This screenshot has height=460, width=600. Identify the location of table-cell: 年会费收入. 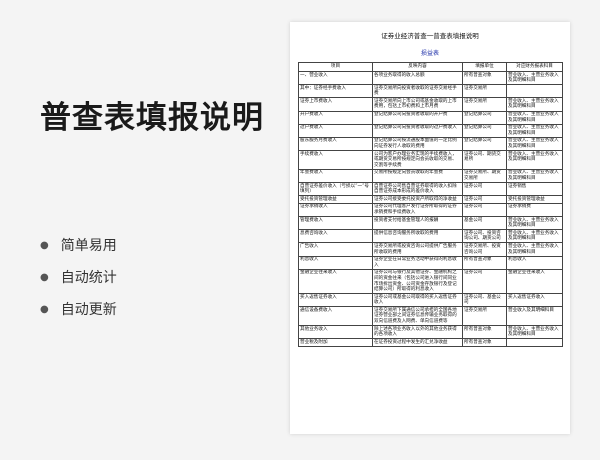
(335, 176).